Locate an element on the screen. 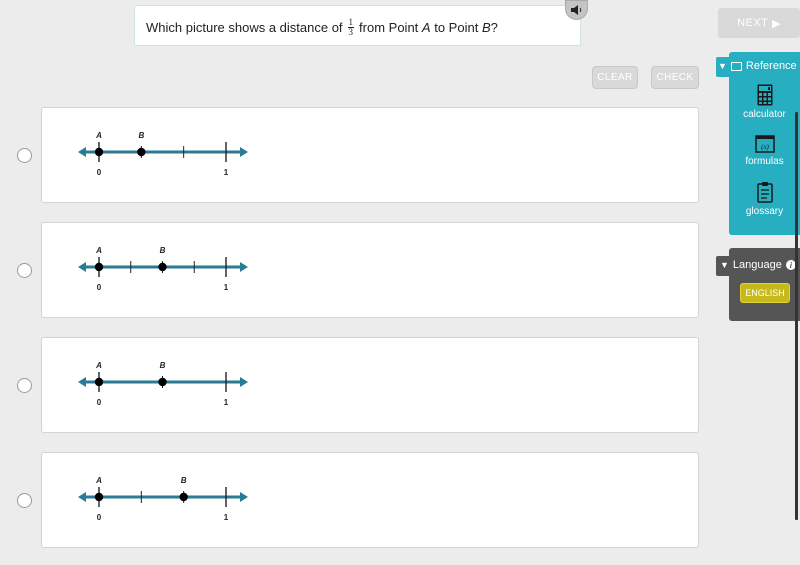 Image resolution: width=800 pixels, height=565 pixels. language-title: Language is located at coordinates (757, 265).